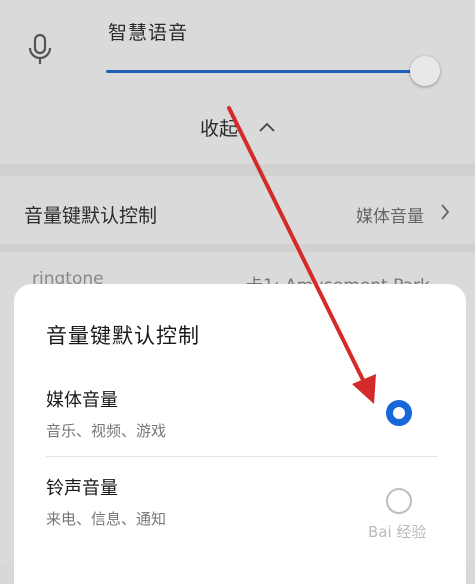 The height and width of the screenshot is (584, 475). What do you see at coordinates (242, 456) in the screenshot?
I see `option-divider` at bounding box center [242, 456].